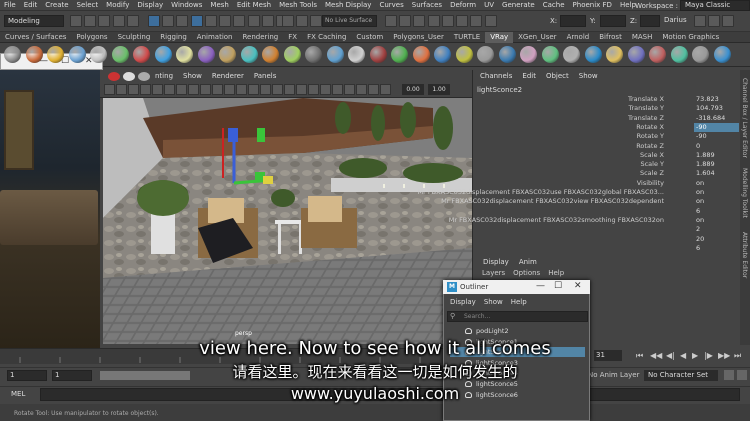  What do you see at coordinates (588, 76) in the screenshot?
I see `channel-box-menu-show: Show` at bounding box center [588, 76].